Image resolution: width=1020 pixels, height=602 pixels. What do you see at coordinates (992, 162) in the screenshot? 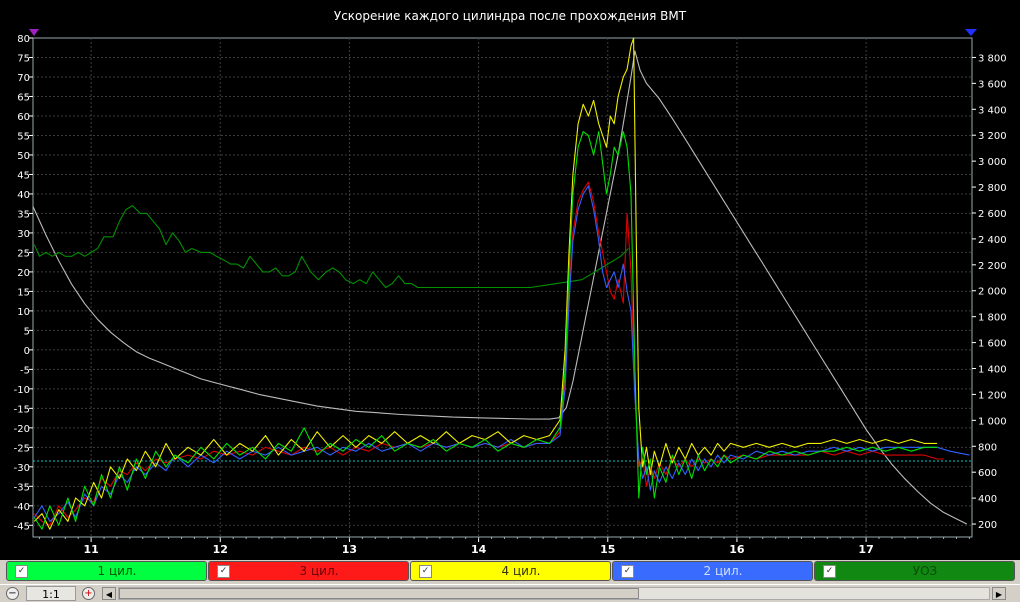
I see `y2-tick-label: 3 000` at bounding box center [992, 162].